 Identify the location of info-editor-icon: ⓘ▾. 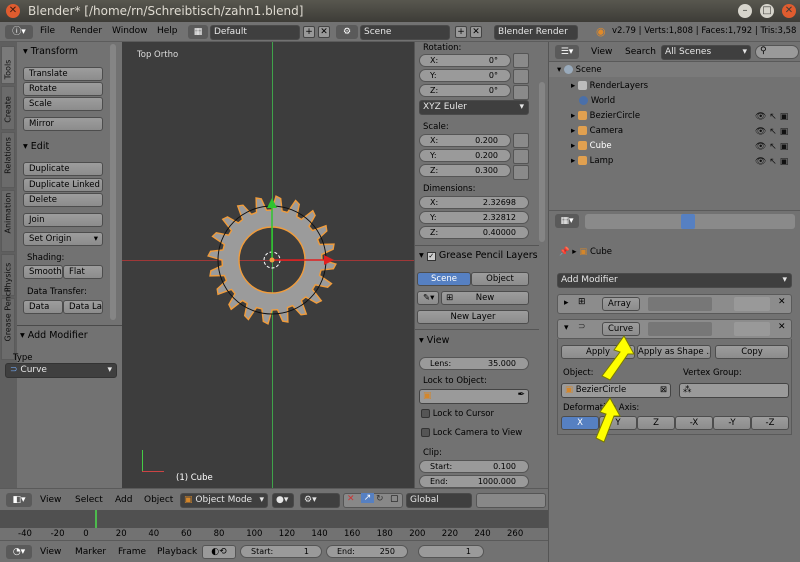
(19, 32).